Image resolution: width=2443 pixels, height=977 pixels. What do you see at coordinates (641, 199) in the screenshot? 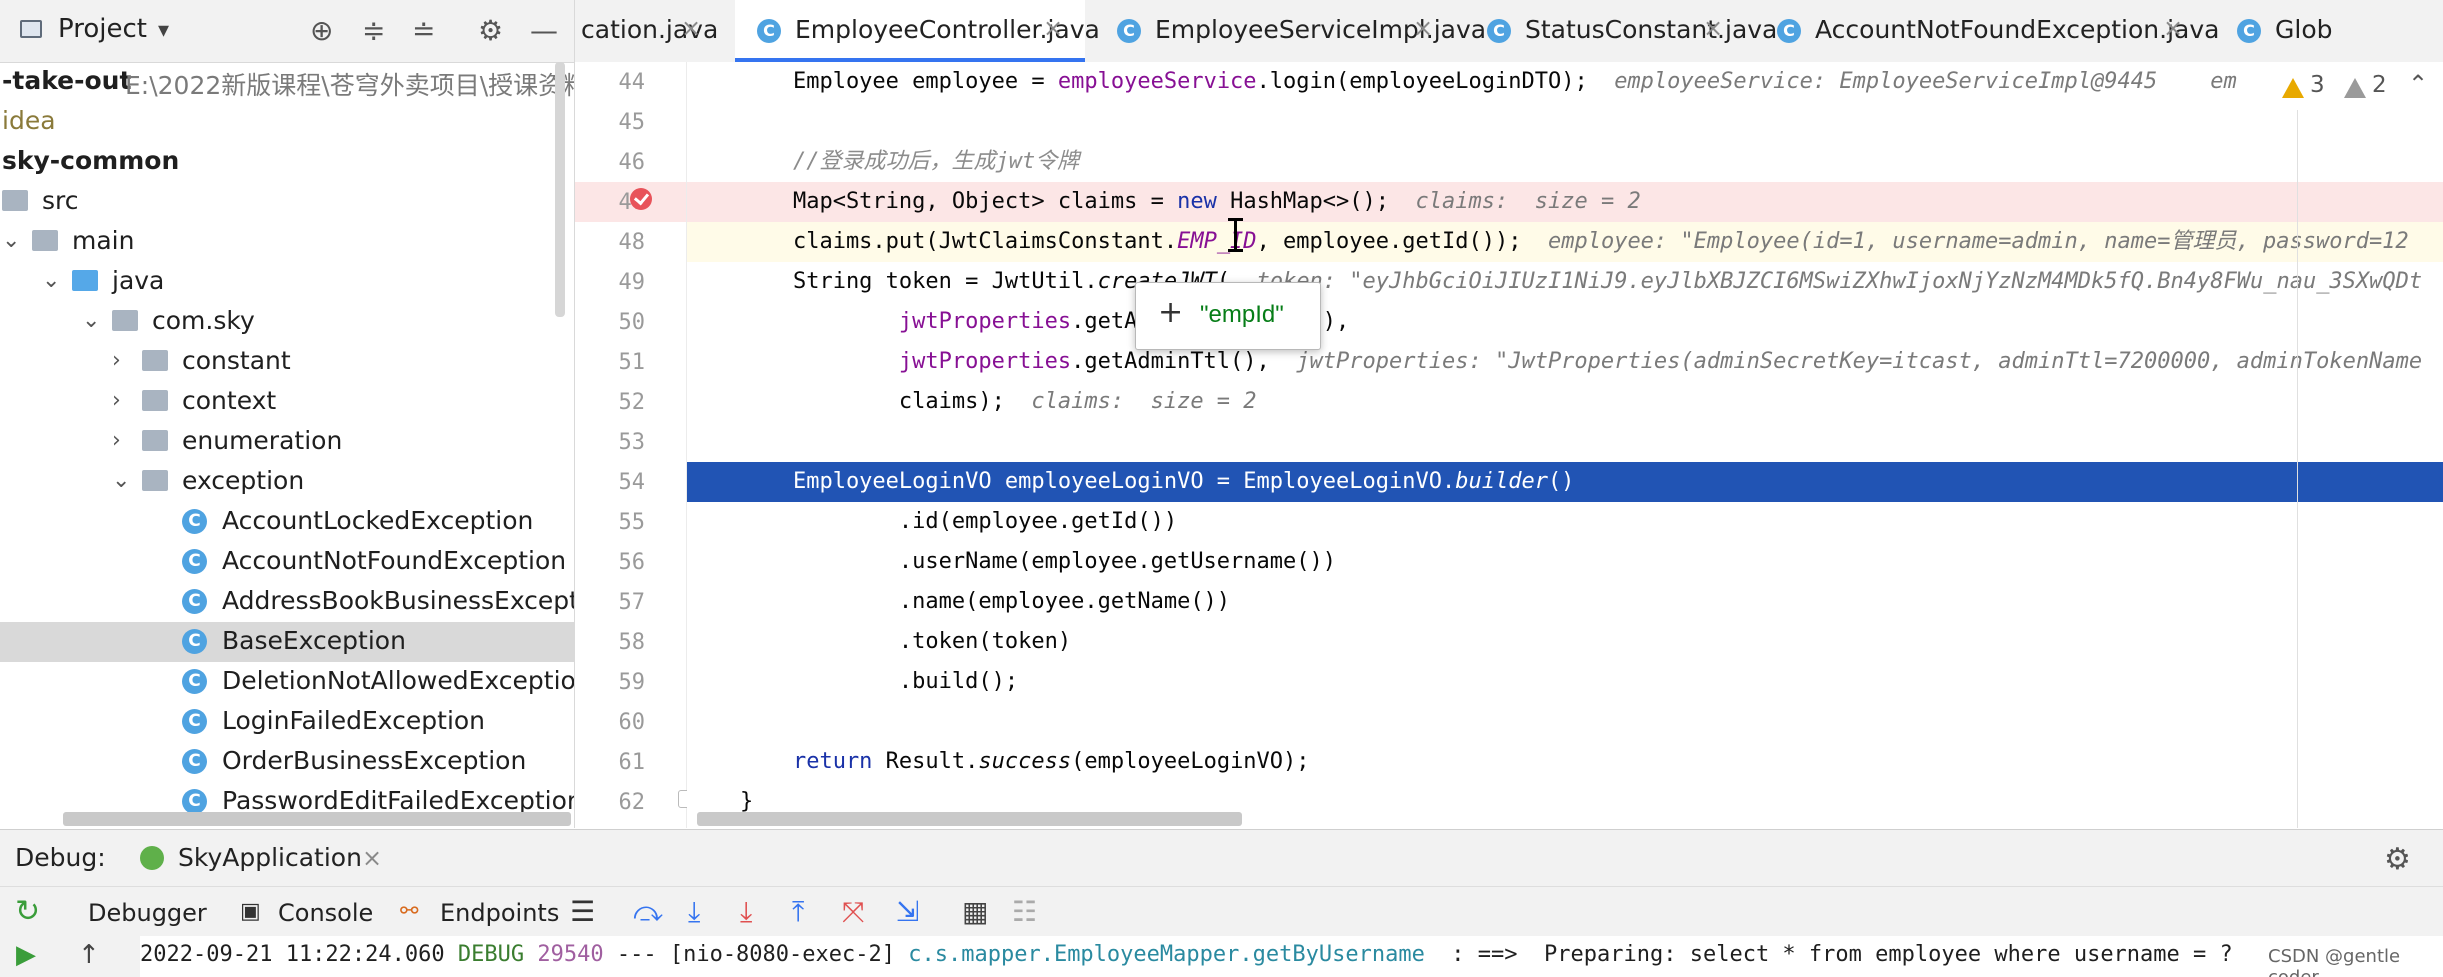
I see `breakpoint-icon` at bounding box center [641, 199].